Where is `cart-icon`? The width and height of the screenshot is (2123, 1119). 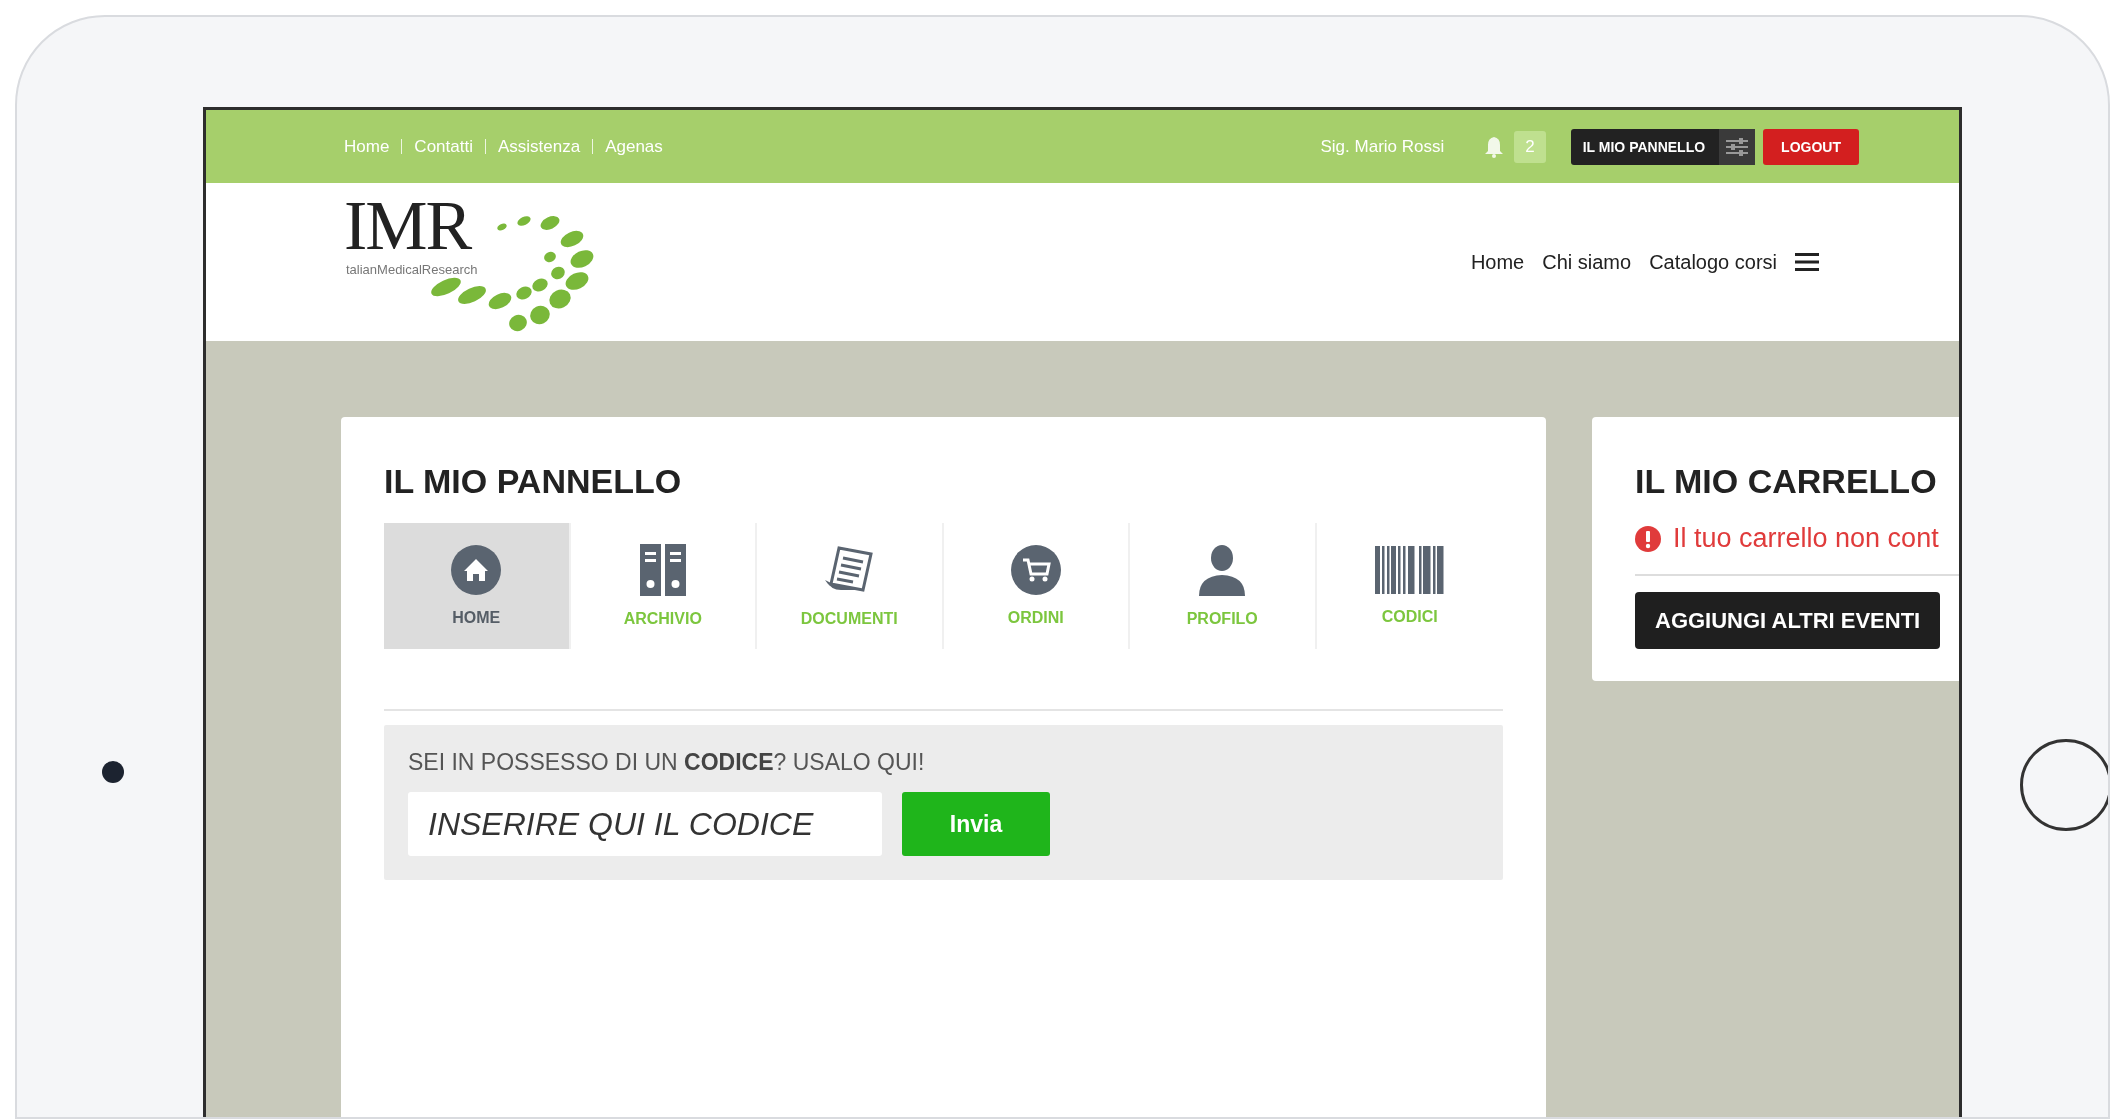
cart-icon is located at coordinates (1035, 570).